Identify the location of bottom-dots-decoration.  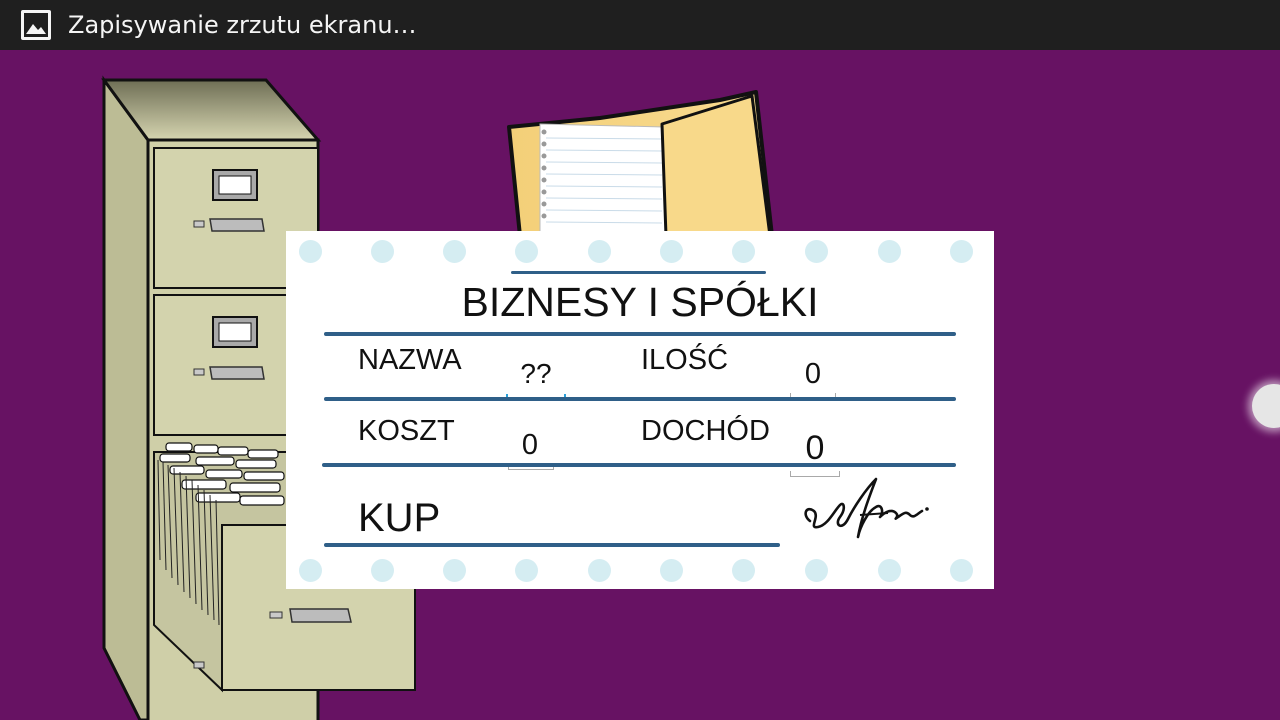
(640, 571).